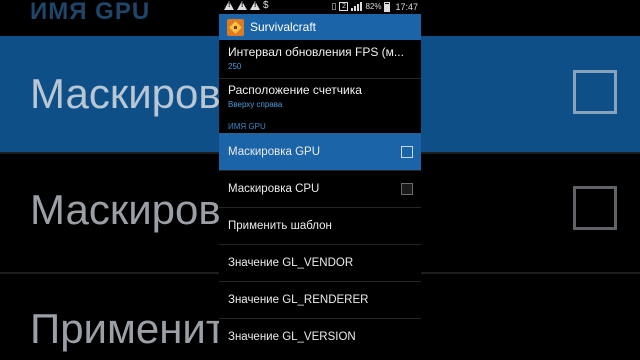  I want to click on row-gl-version: Значение GL_VERSION, so click(320, 337).